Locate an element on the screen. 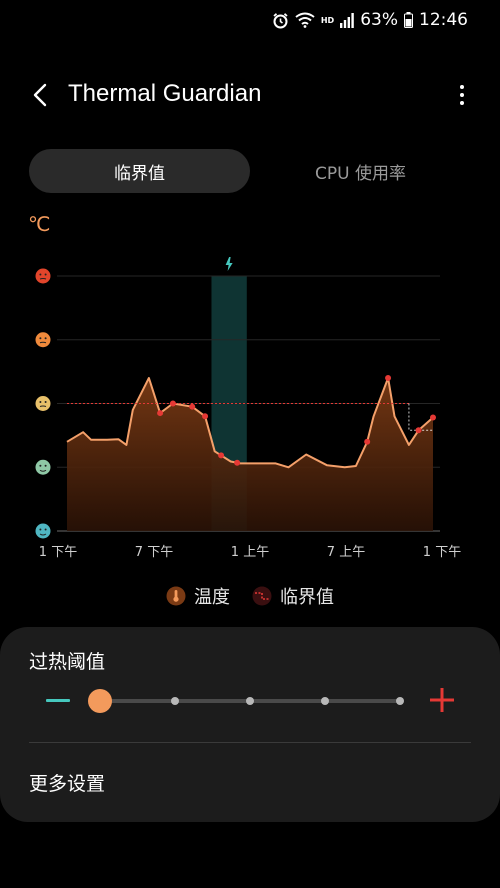 This screenshot has width=500, height=888. legend-temperature: 温度 is located at coordinates (198, 596).